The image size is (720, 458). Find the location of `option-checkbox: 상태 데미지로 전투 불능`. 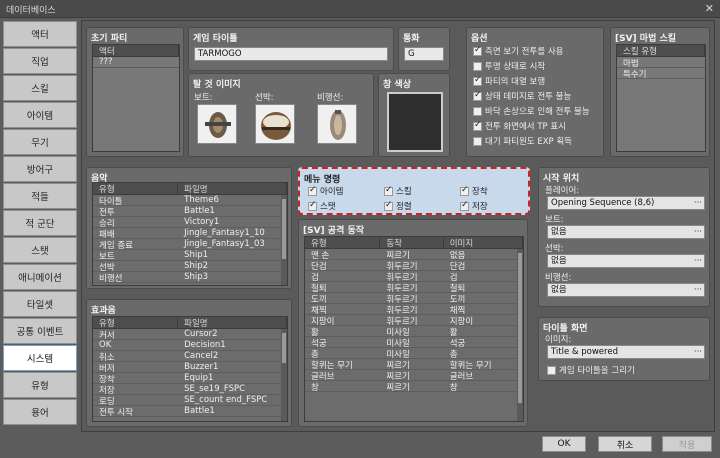

option-checkbox: 상태 데미지로 전투 불능 is located at coordinates (522, 96).